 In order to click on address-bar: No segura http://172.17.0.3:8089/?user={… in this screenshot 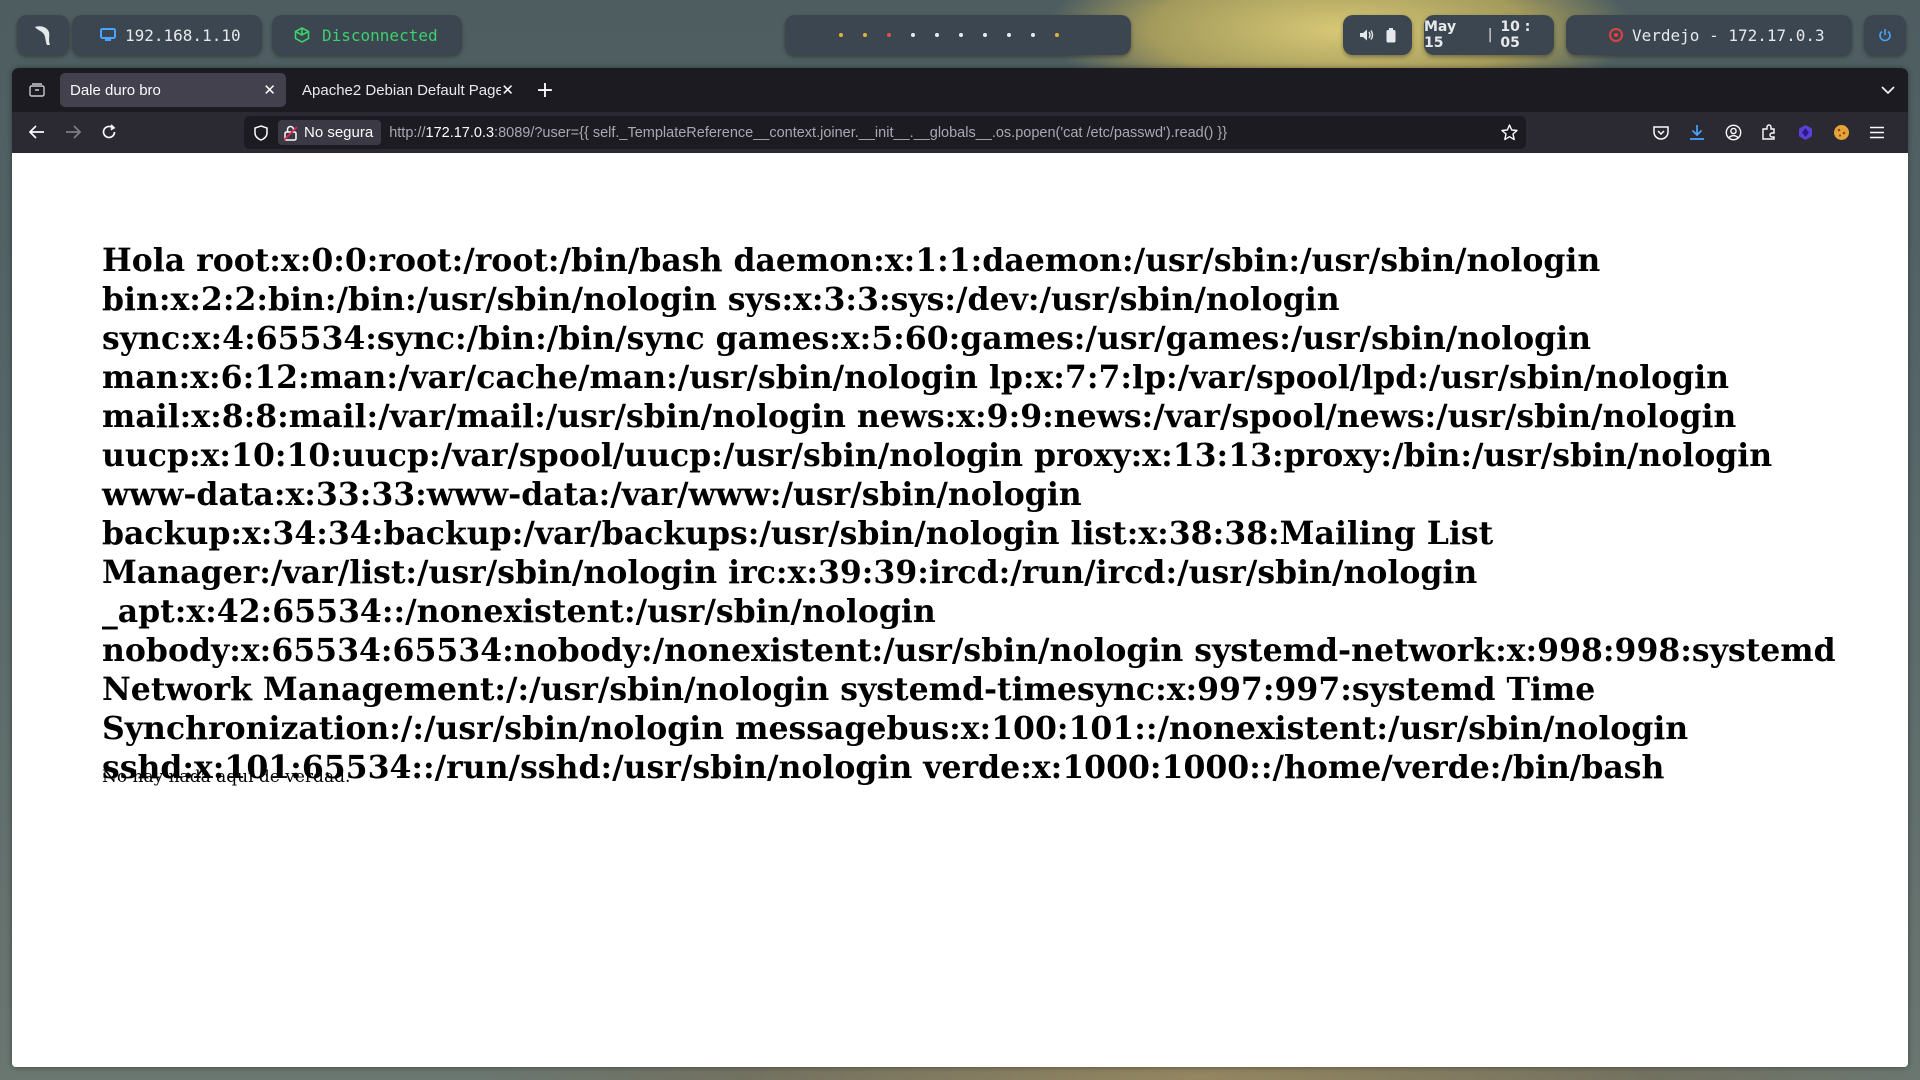, I will do `click(885, 132)`.